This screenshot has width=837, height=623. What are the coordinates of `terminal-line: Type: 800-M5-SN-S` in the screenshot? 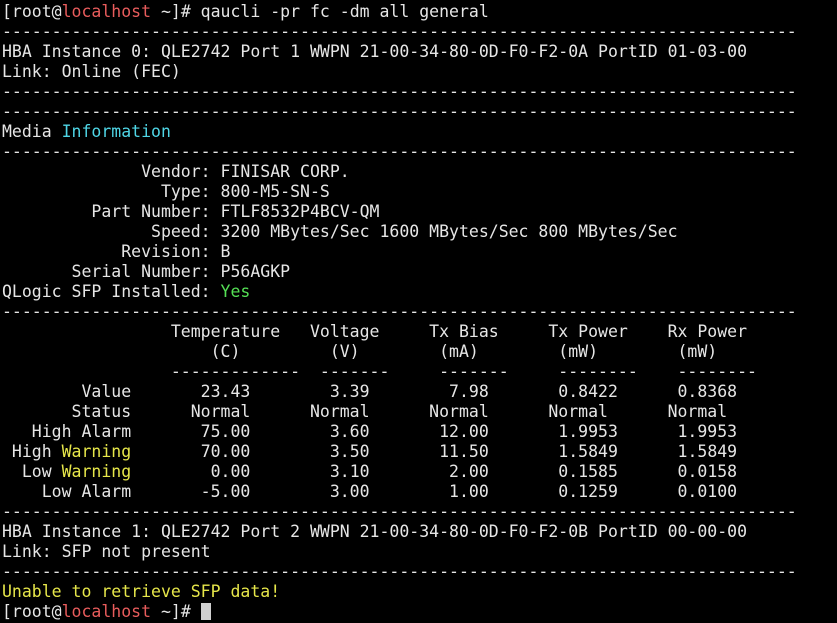 It's located at (418, 192).